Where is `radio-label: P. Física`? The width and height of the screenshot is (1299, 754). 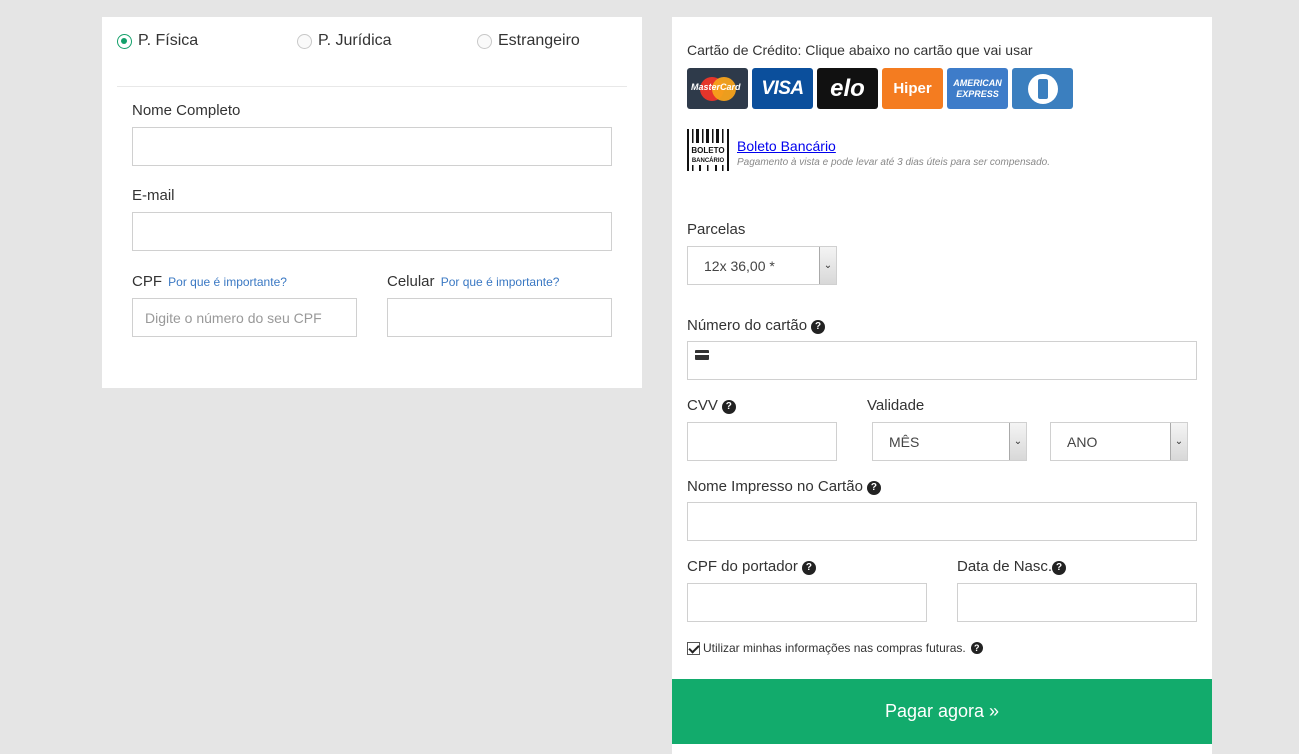 radio-label: P. Física is located at coordinates (168, 40).